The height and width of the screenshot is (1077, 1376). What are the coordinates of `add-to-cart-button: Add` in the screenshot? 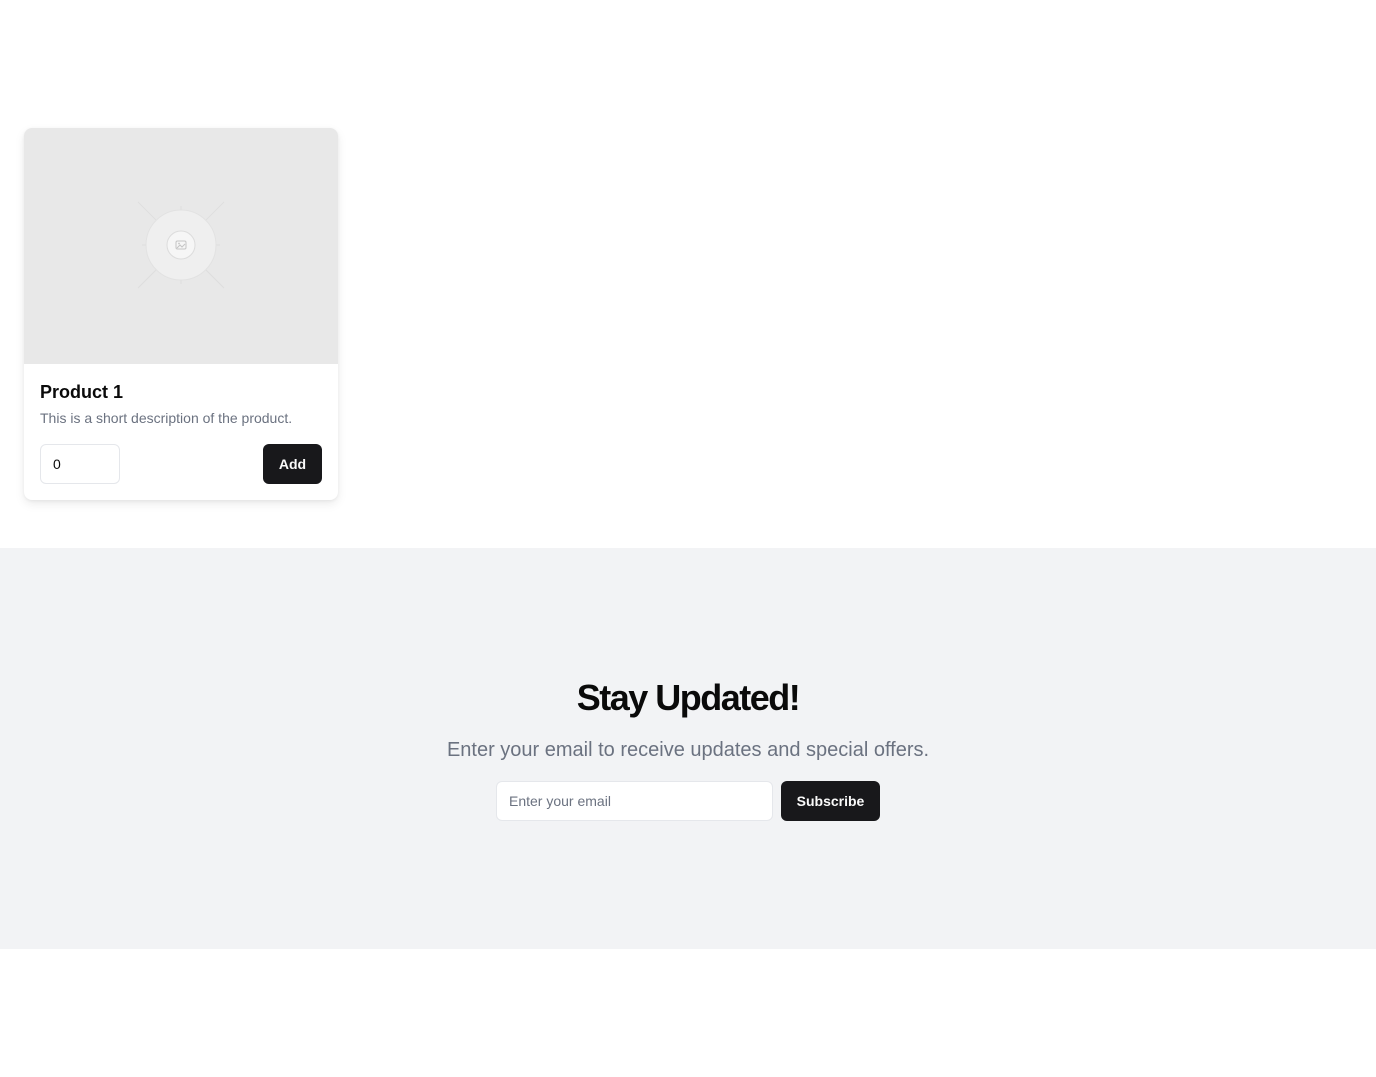 It's located at (292, 464).